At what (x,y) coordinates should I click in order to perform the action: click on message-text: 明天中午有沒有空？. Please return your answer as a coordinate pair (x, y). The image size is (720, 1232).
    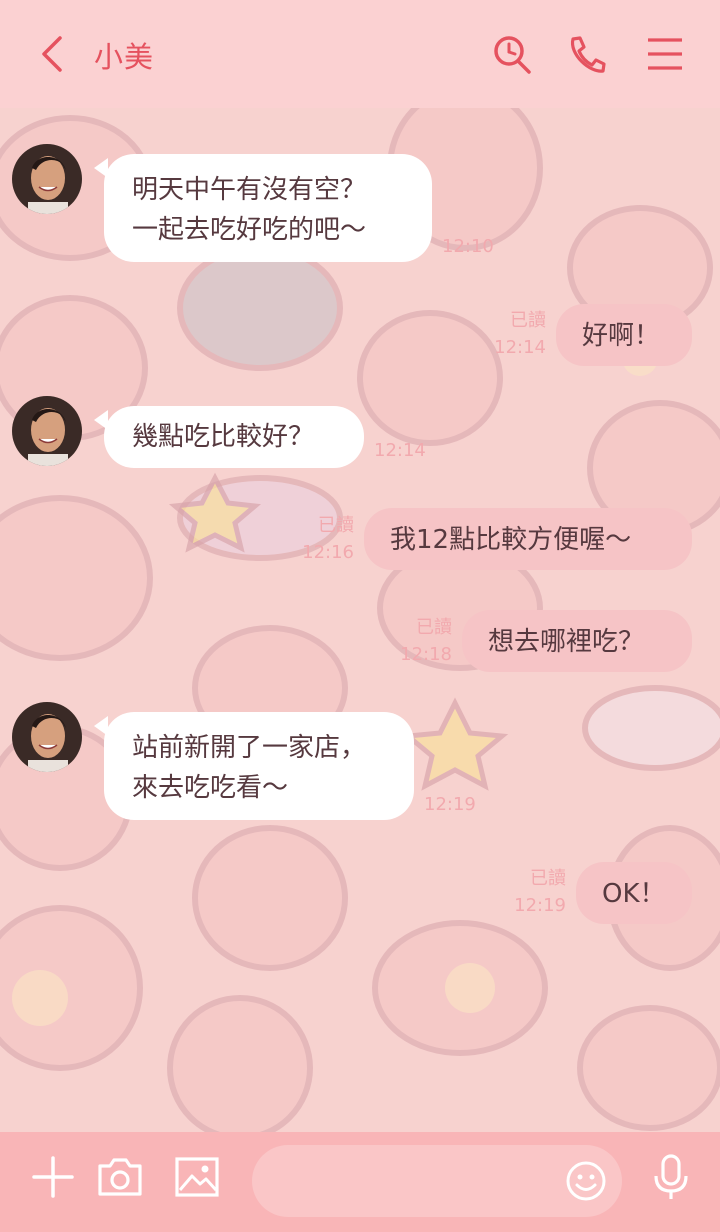
    Looking at the image, I should click on (249, 190).